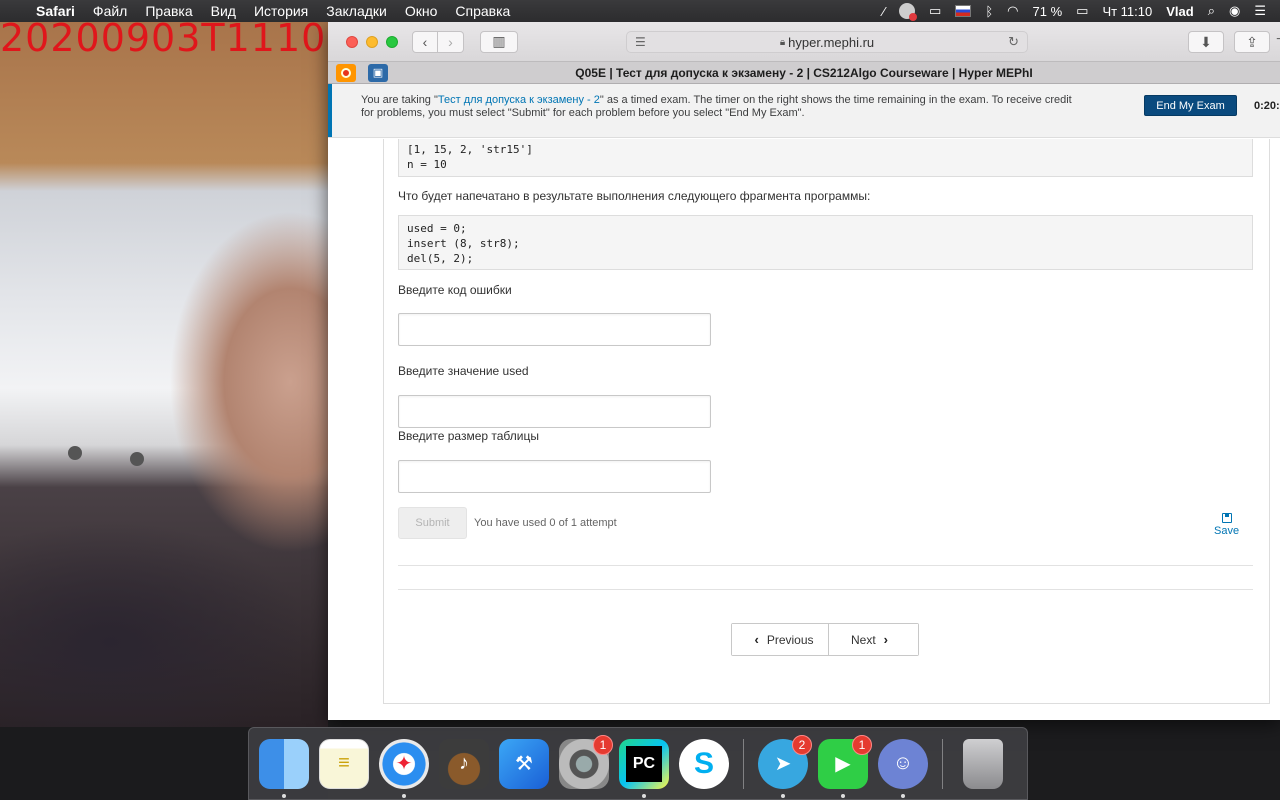 The width and height of the screenshot is (1280, 800). I want to click on lock-icon: 🔒︎, so click(782, 42).